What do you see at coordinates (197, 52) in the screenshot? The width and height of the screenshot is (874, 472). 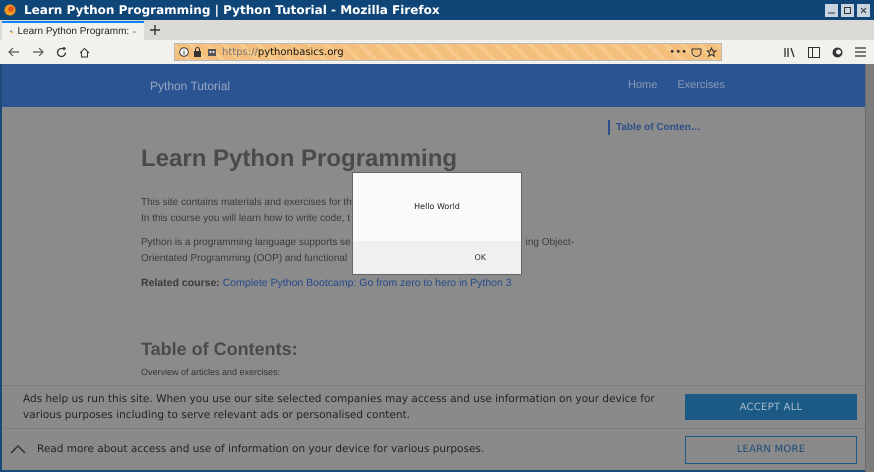 I see `lock-icon` at bounding box center [197, 52].